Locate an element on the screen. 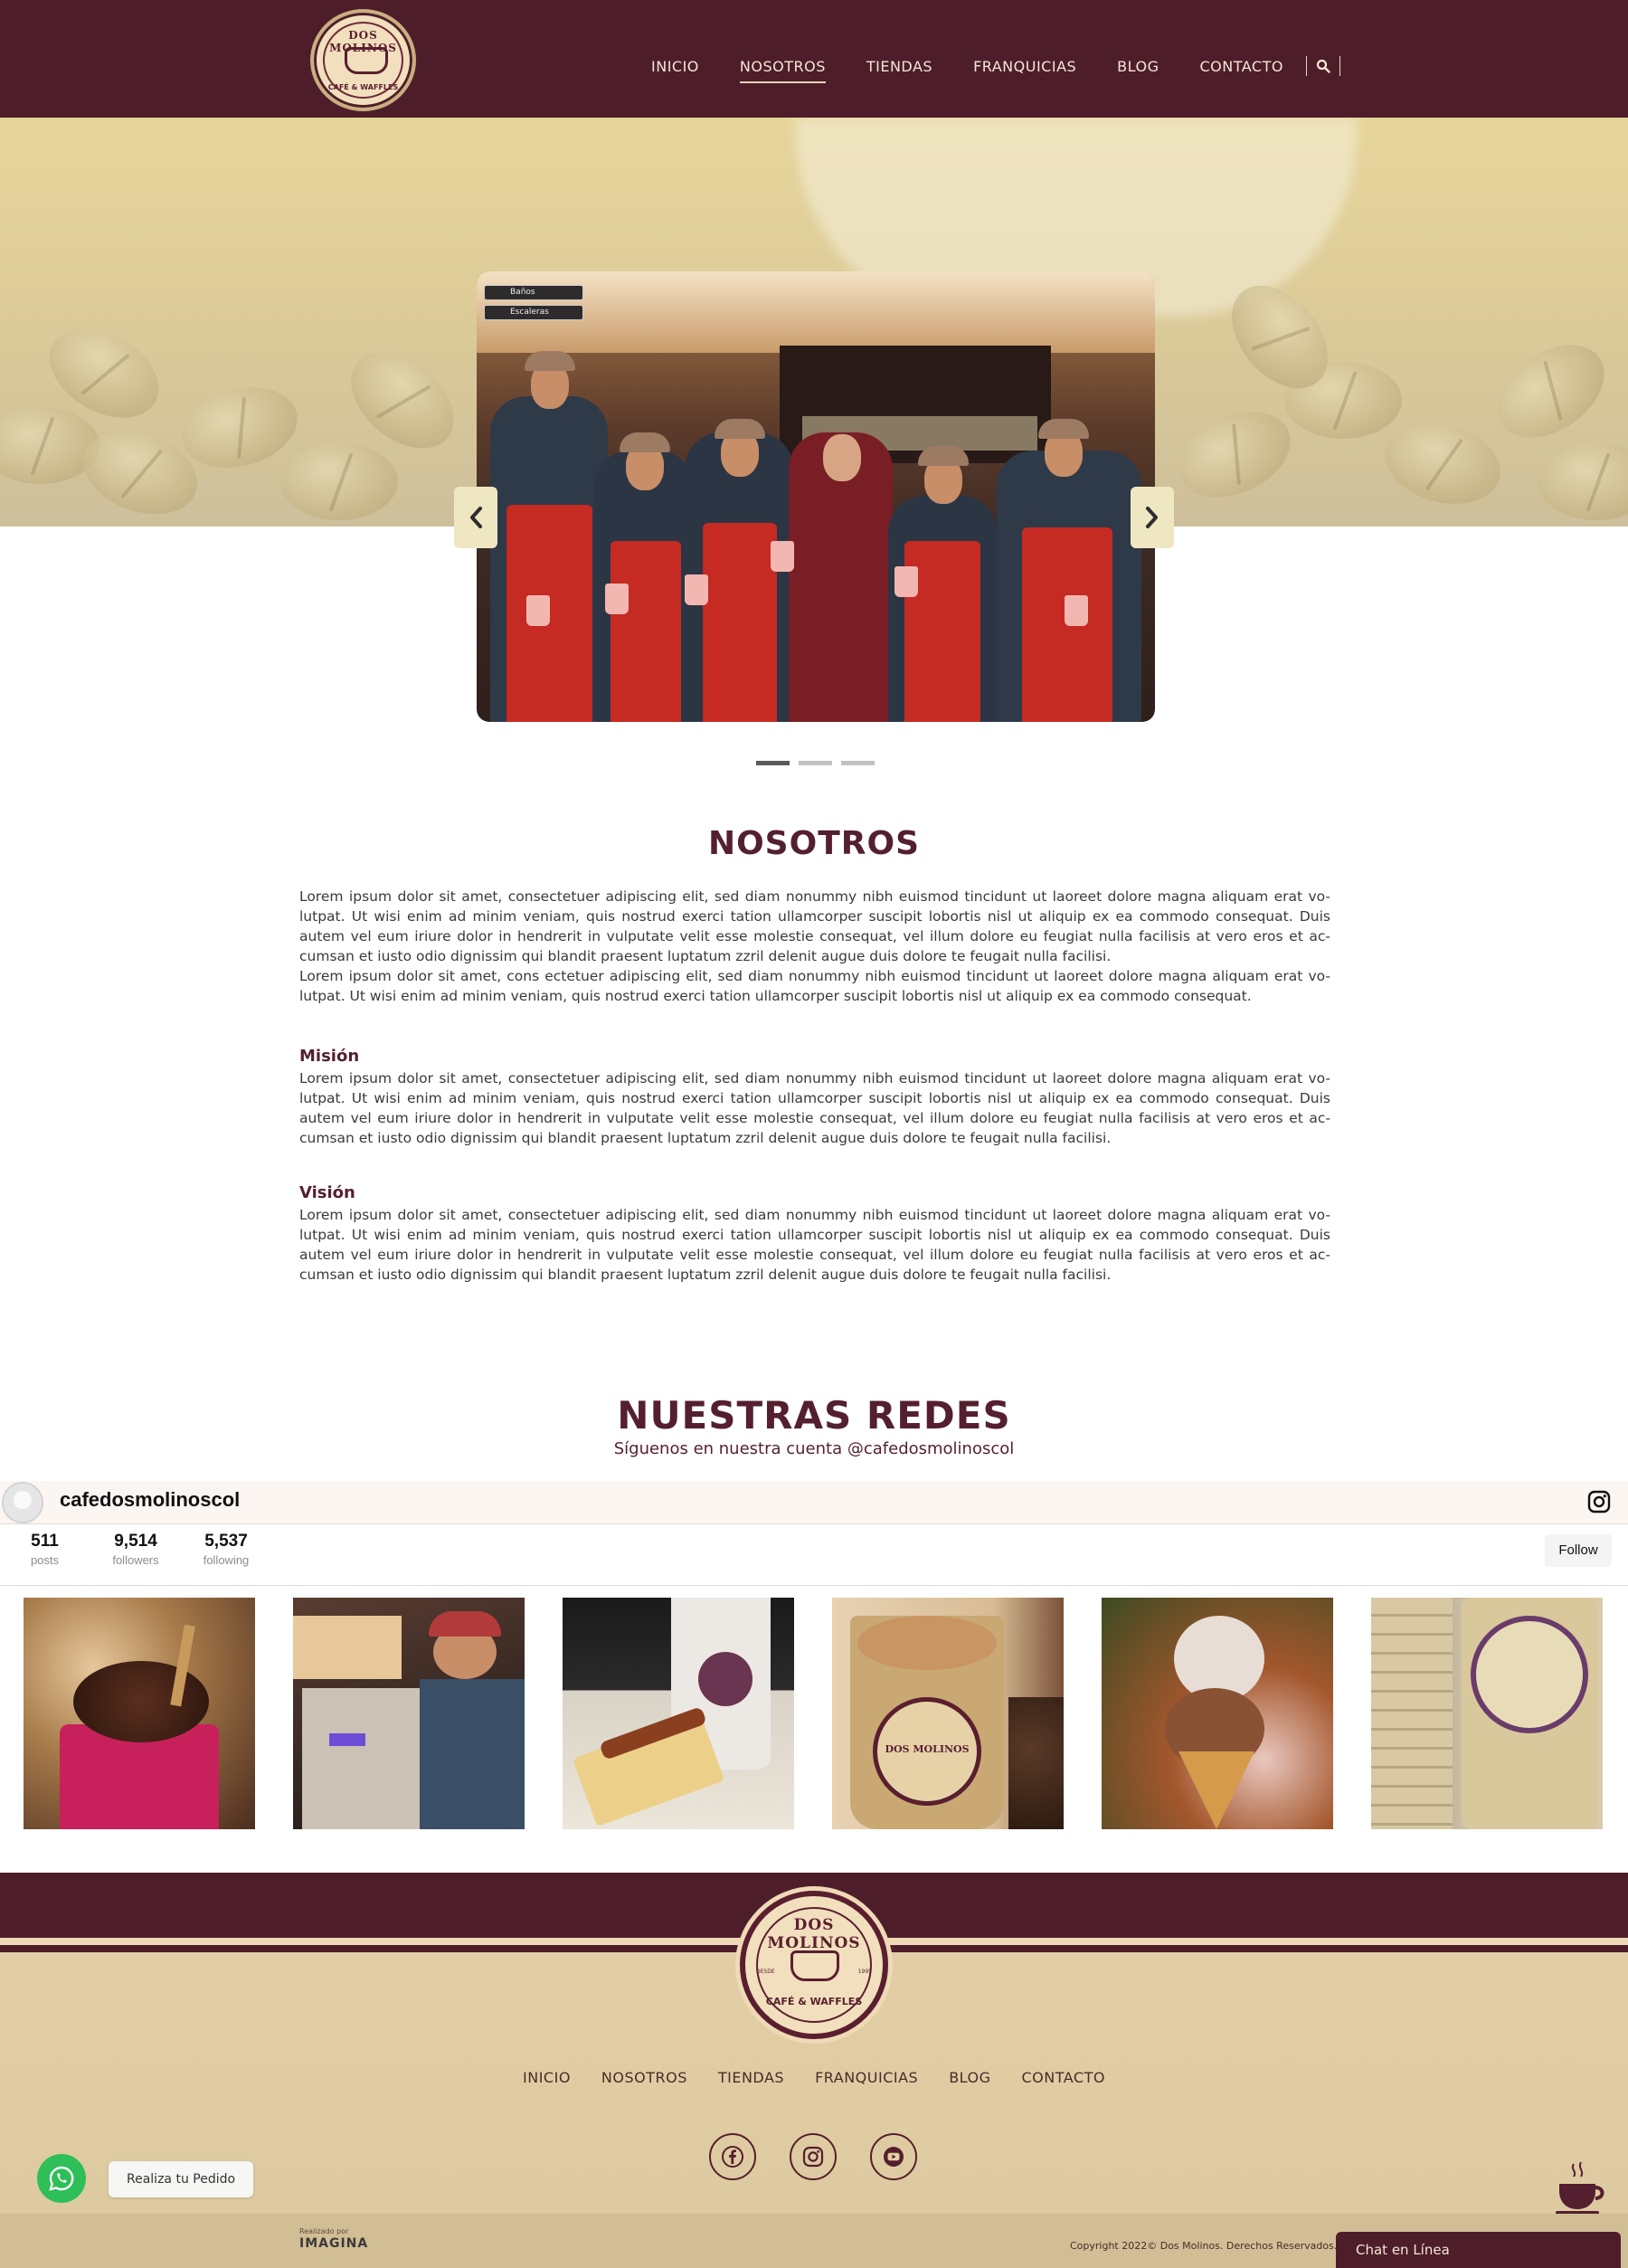 The image size is (1628, 2268). barista-shirt is located at coordinates (472, 1754).